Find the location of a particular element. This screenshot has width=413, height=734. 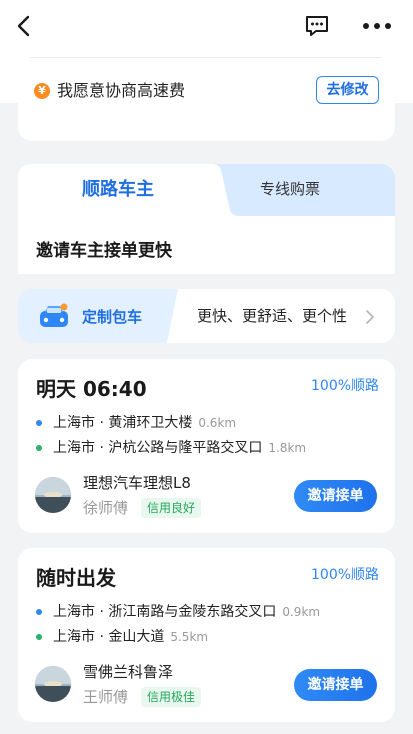

trip-time: 明天 06:40 is located at coordinates (91, 389).